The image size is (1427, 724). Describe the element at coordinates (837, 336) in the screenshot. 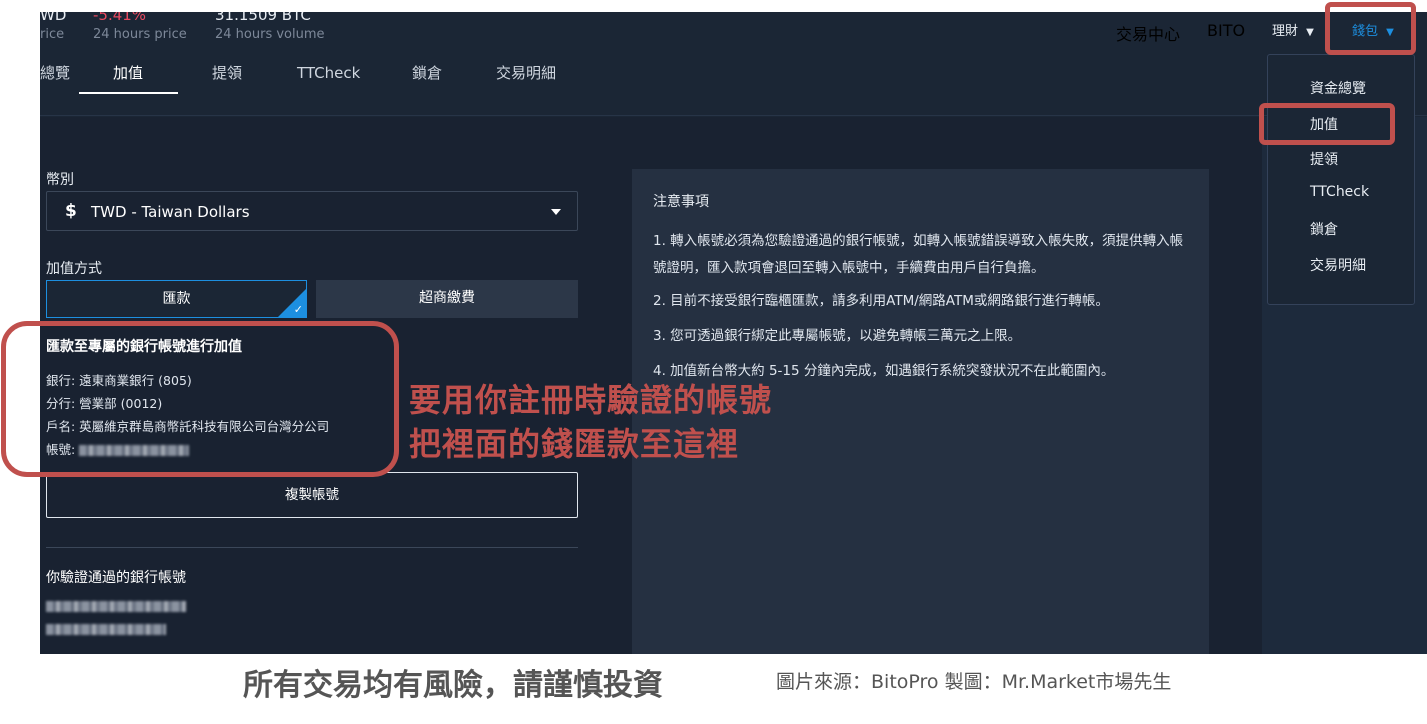

I see `notice-item-3: 3. 您可透過銀行綁定此專屬帳號，以避免轉帳三萬元之上限。` at that location.